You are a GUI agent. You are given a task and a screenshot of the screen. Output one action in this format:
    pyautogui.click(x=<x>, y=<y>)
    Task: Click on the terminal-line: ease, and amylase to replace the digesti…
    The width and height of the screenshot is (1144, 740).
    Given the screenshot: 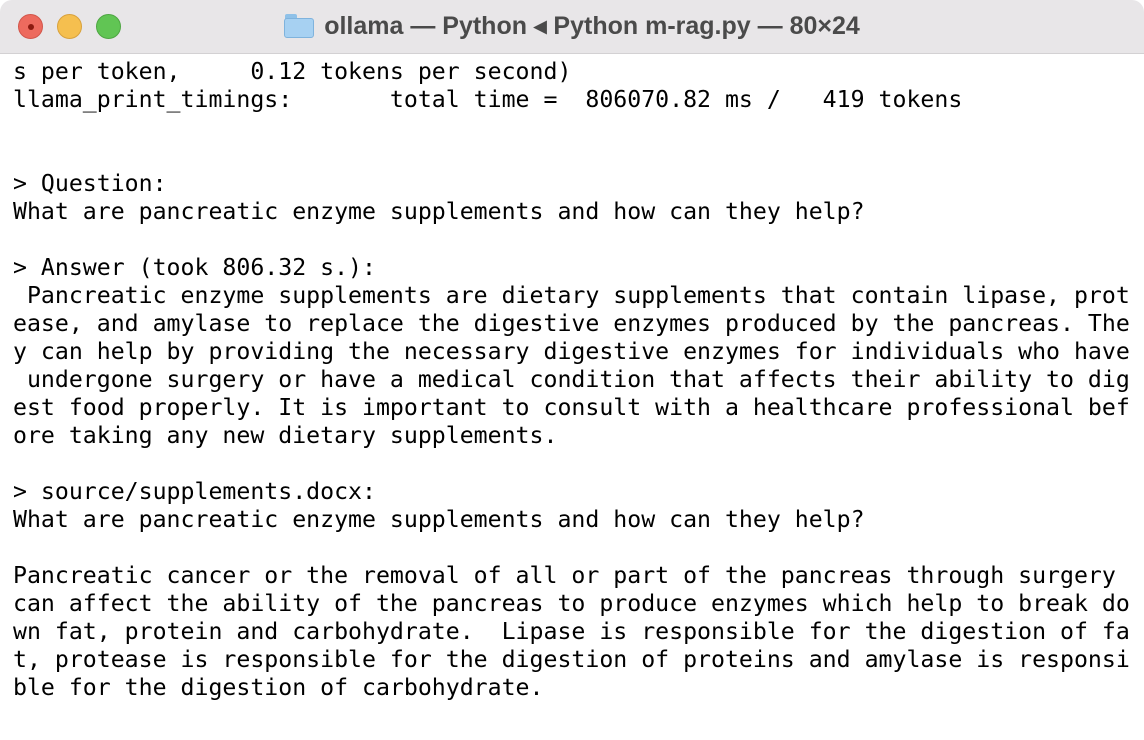 What is the action you would take?
    pyautogui.click(x=571, y=323)
    